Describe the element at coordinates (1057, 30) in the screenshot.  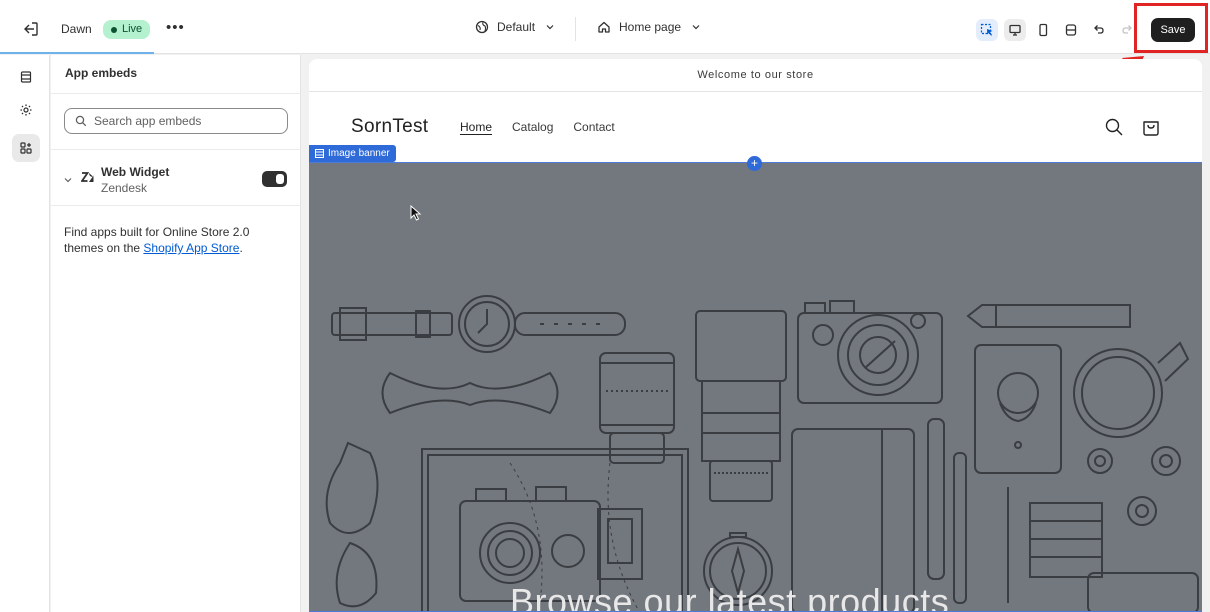
I see `preview-toolbar` at that location.